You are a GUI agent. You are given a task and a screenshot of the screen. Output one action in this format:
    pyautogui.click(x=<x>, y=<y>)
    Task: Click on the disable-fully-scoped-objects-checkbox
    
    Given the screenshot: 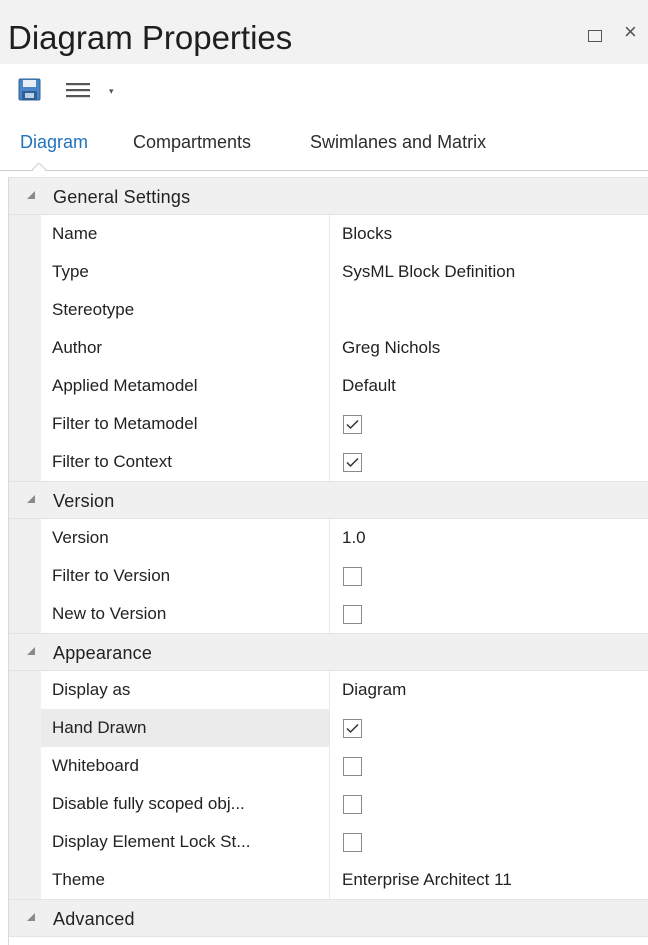 What is the action you would take?
    pyautogui.click(x=352, y=804)
    